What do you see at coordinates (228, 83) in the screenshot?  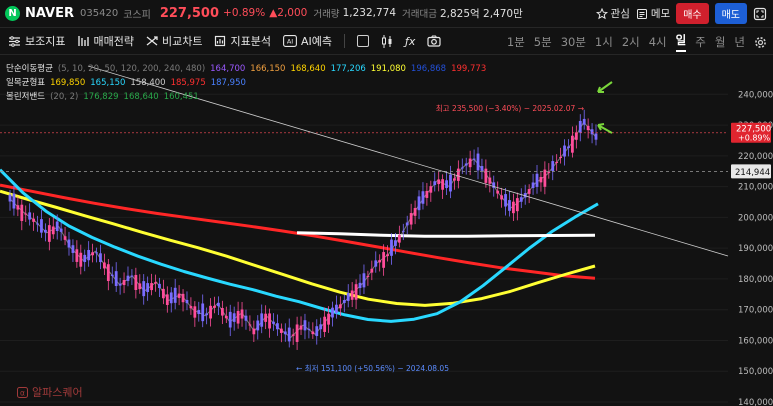 I see `legend-ichimoku-value: 187,950` at bounding box center [228, 83].